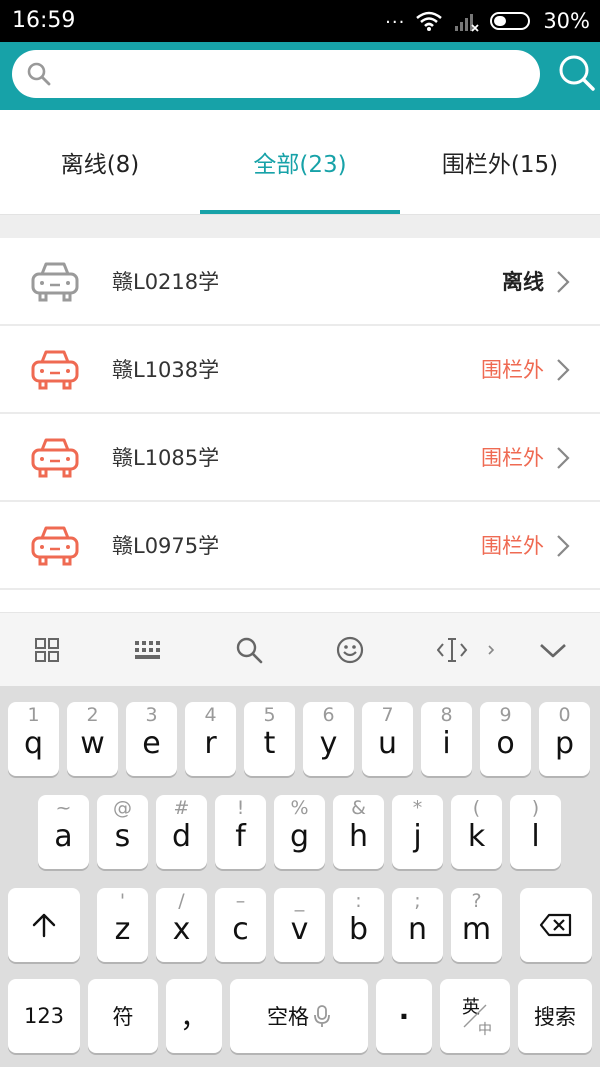 The image size is (600, 1067). I want to click on key-x: / x, so click(181, 925).